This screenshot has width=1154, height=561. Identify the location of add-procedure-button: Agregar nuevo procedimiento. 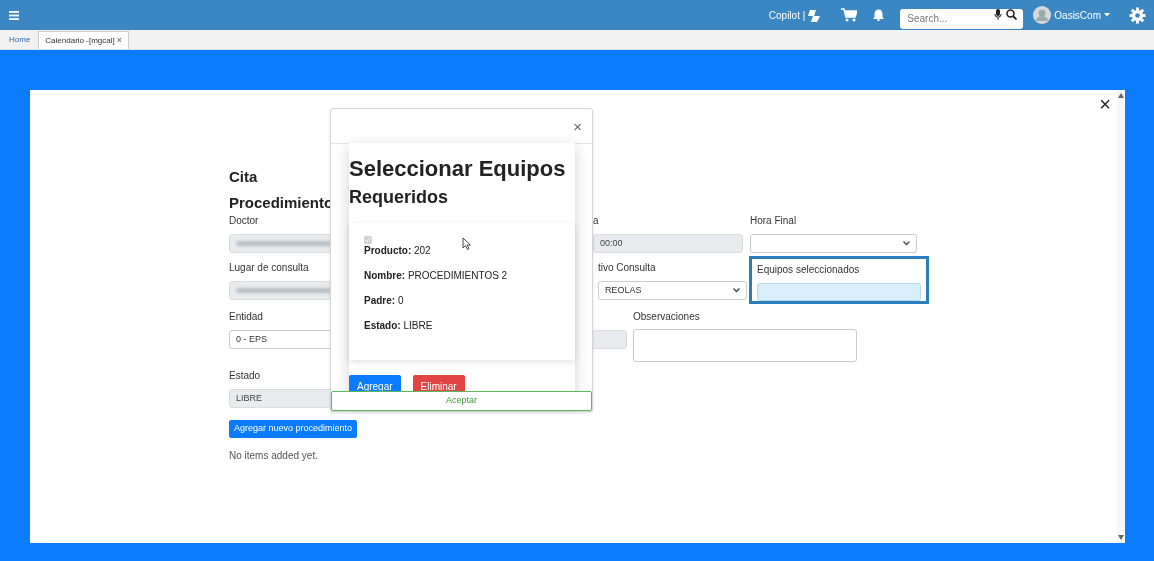
(293, 428).